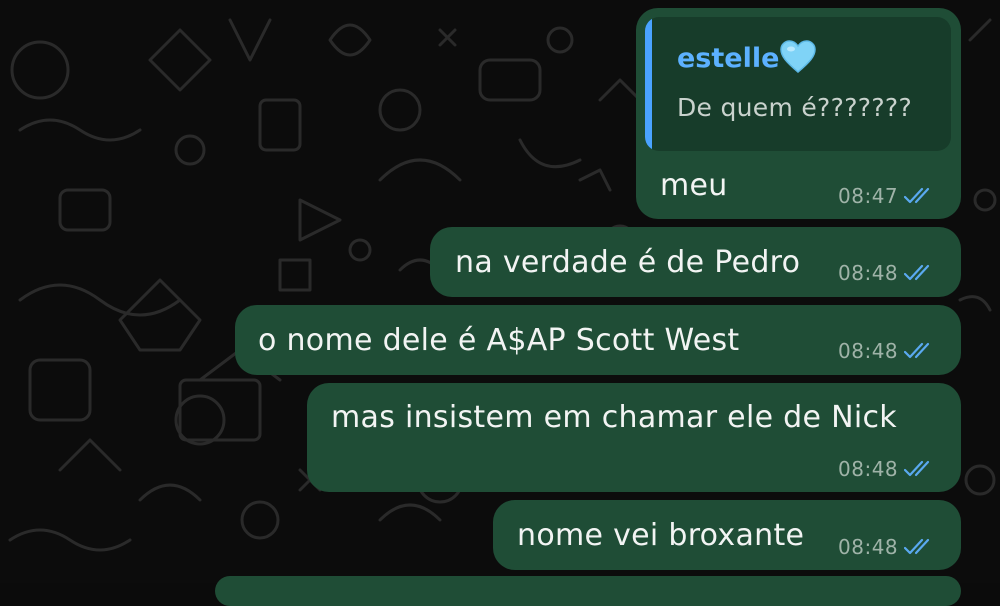 The height and width of the screenshot is (606, 1000). I want to click on message-text: nome vei broxante, so click(661, 535).